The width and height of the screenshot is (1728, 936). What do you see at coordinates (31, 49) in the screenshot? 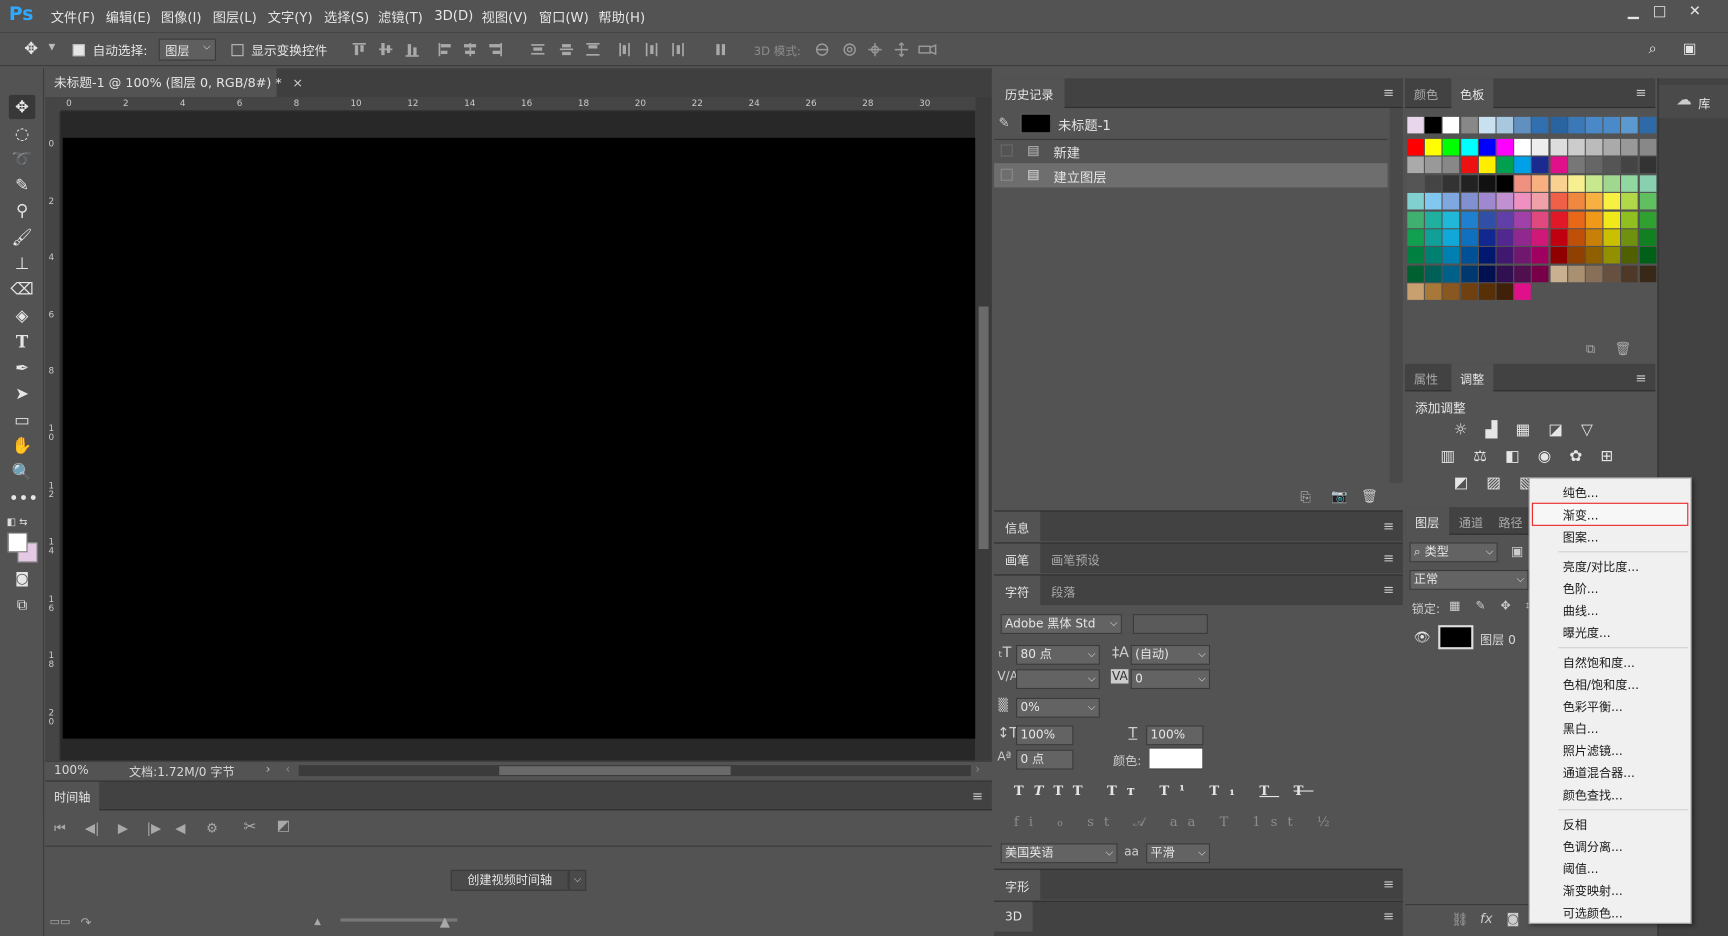
I see `move-tool-icon: ✥` at bounding box center [31, 49].